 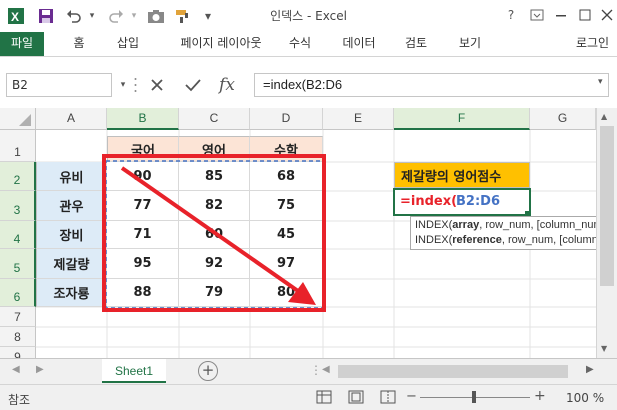 I want to click on title-bar: X ▾ ▾ ▾ 인덱스 - Excel ?, so click(x=308, y=16).